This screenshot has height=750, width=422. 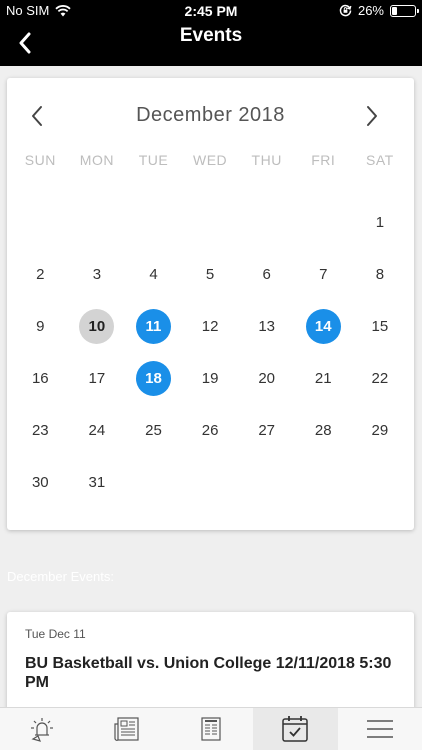 I want to click on calendar-day-cell: 2, so click(x=40, y=274).